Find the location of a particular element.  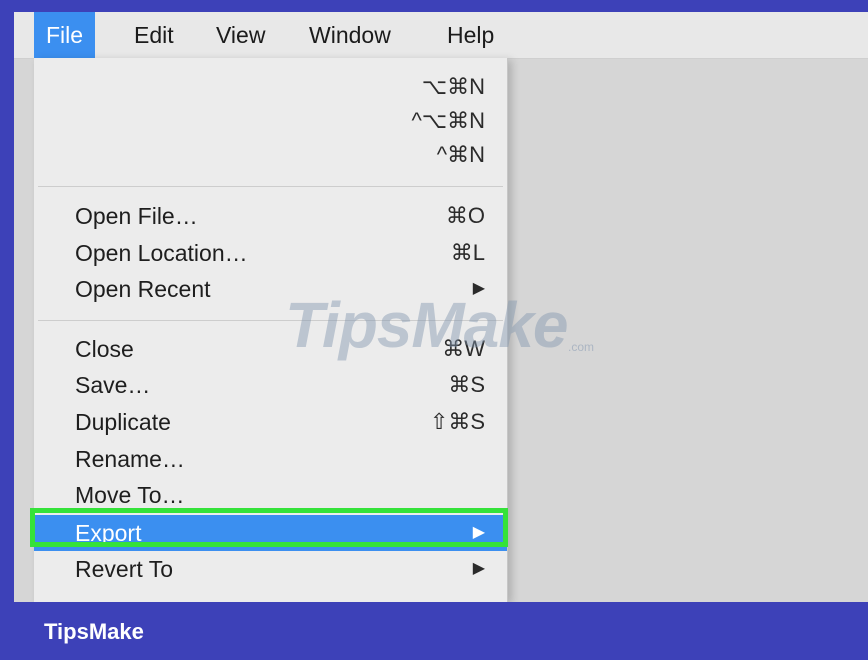

menu-item-shortcut: ⇧⌘S is located at coordinates (457, 421).